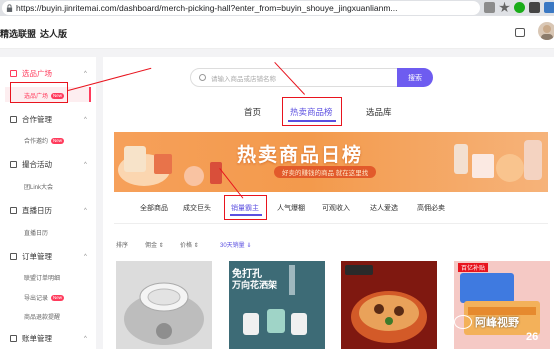 The image size is (554, 349). Describe the element at coordinates (9, 8) in the screenshot. I see `lock-icon` at that location.